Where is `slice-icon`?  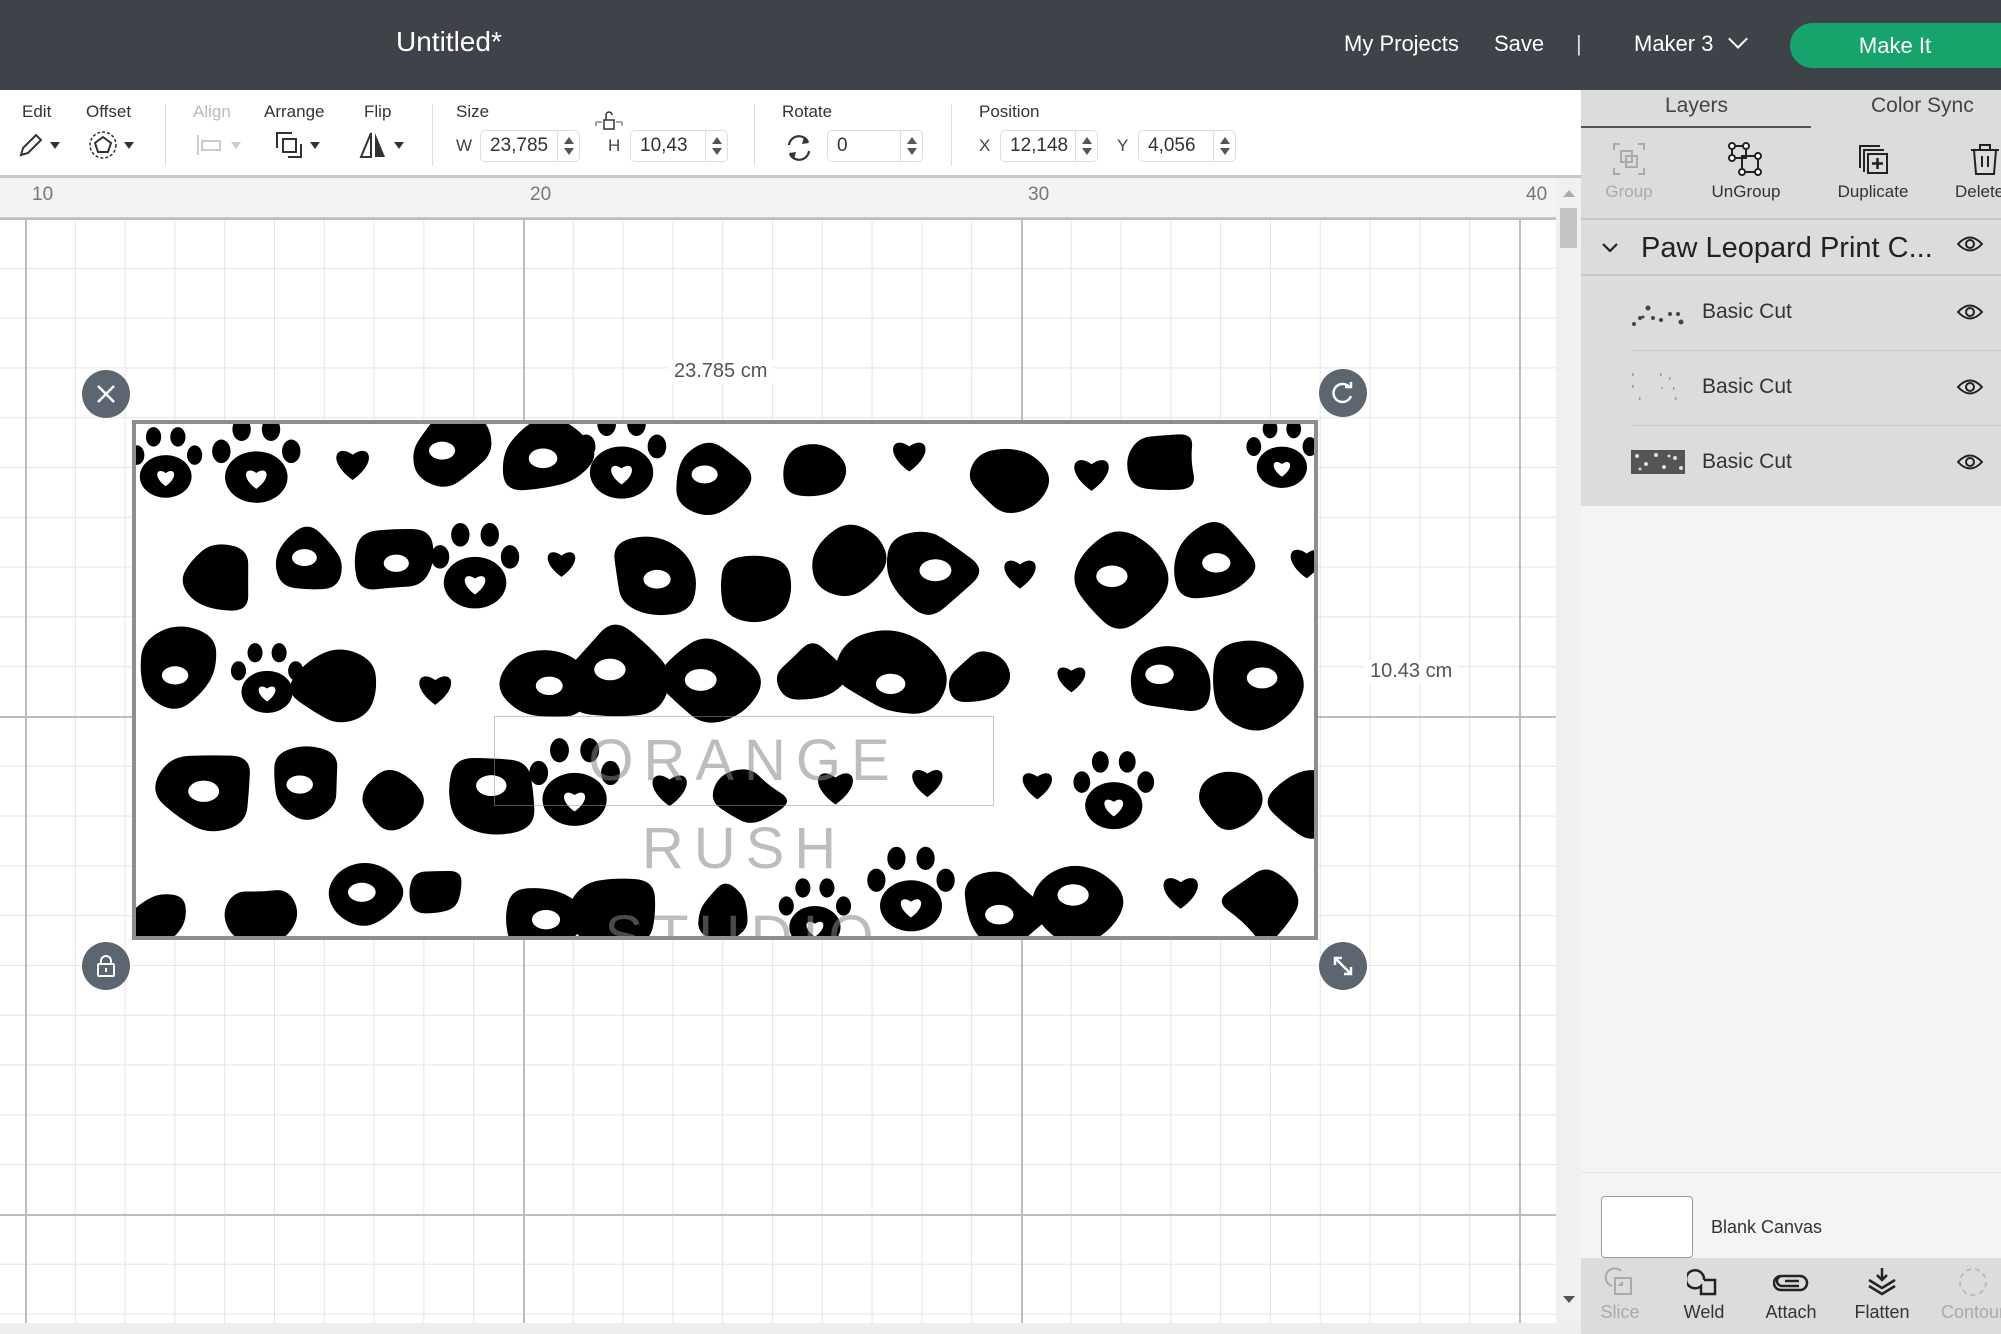
slice-icon is located at coordinates (1618, 1281).